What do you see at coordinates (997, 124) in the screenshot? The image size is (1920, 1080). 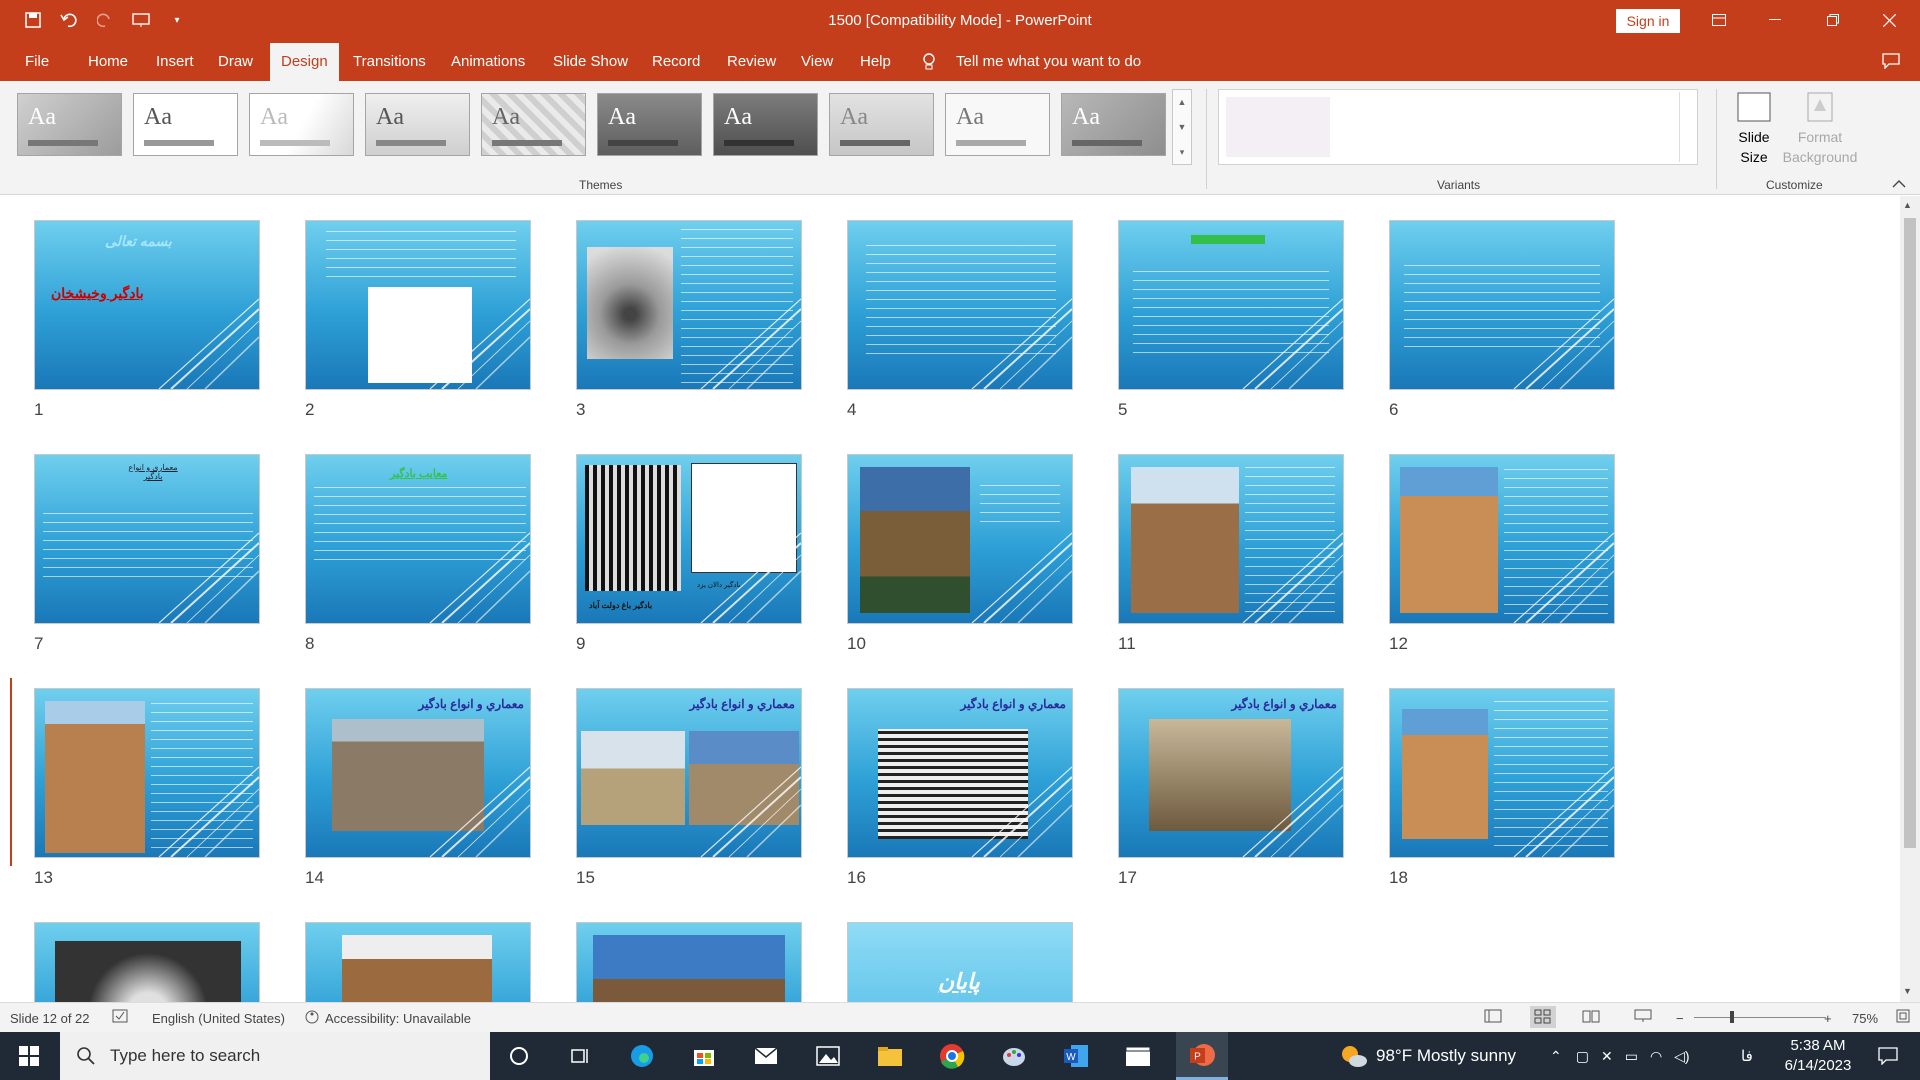 I see `theme-thumb-9: Aa` at bounding box center [997, 124].